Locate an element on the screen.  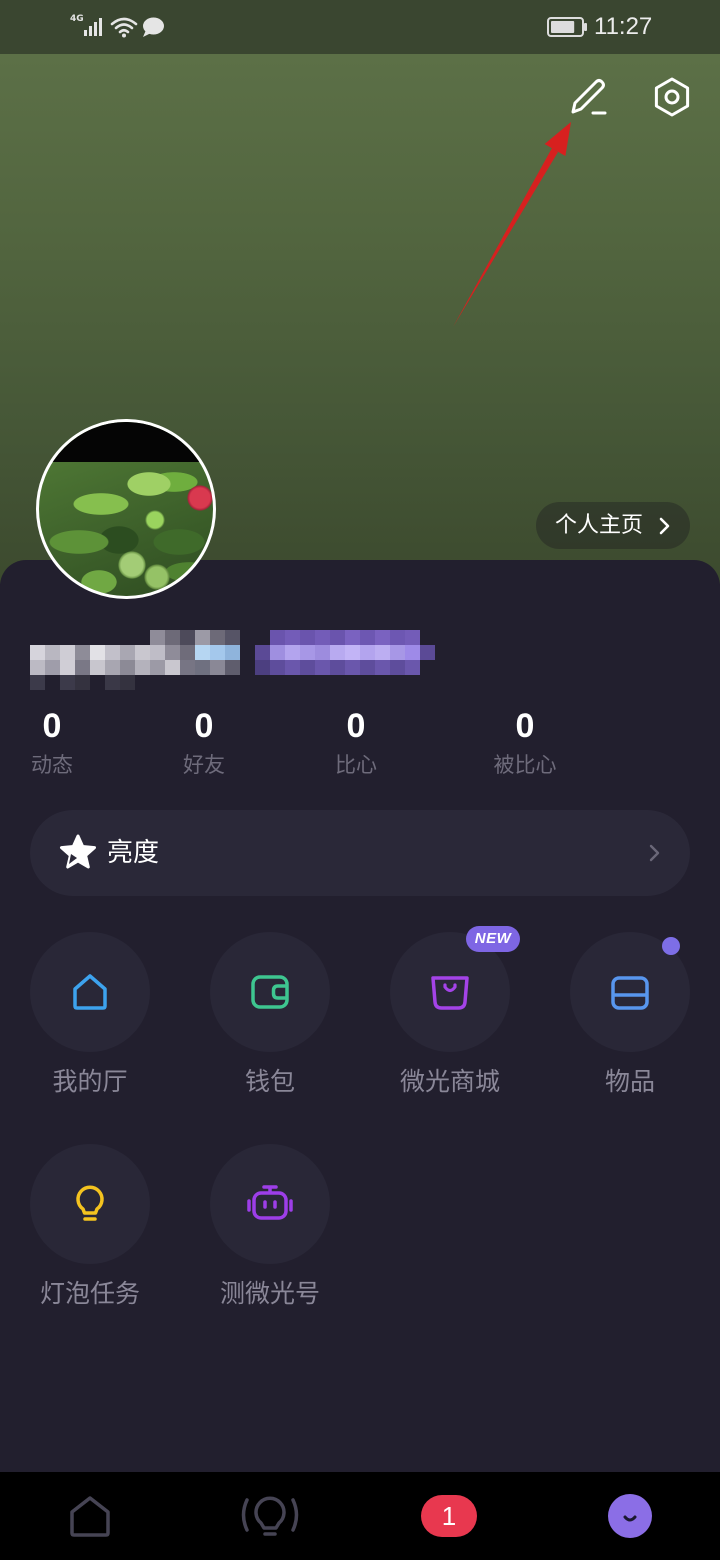
profile-page-label: 个人主页 is located at coordinates (599, 525).